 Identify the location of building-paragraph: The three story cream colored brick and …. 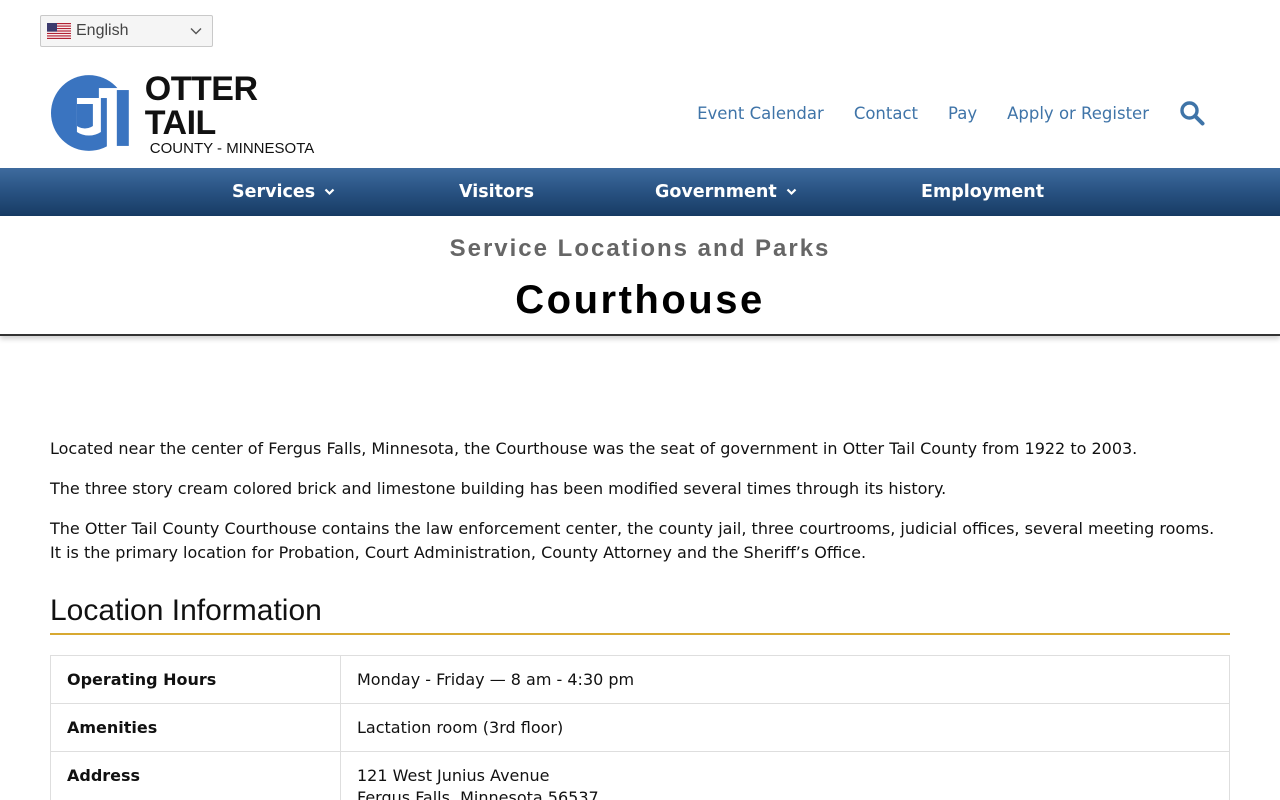
(498, 488).